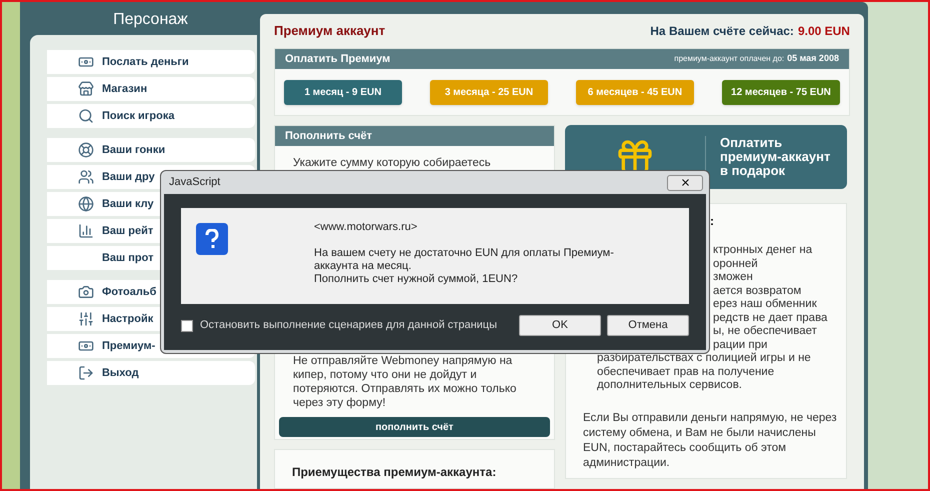  I want to click on close-icon, so click(685, 182).